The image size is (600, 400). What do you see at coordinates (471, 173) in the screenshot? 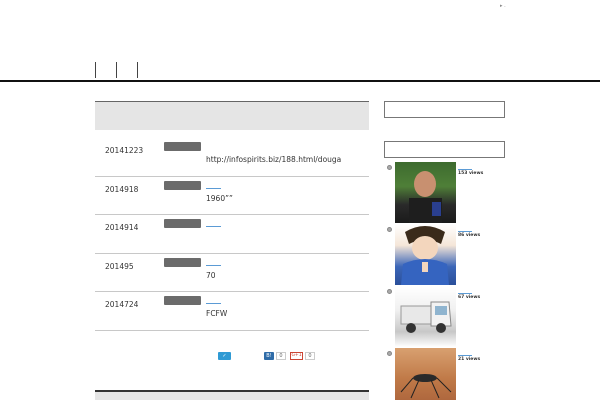
I see `post-views: 153 views` at bounding box center [471, 173].